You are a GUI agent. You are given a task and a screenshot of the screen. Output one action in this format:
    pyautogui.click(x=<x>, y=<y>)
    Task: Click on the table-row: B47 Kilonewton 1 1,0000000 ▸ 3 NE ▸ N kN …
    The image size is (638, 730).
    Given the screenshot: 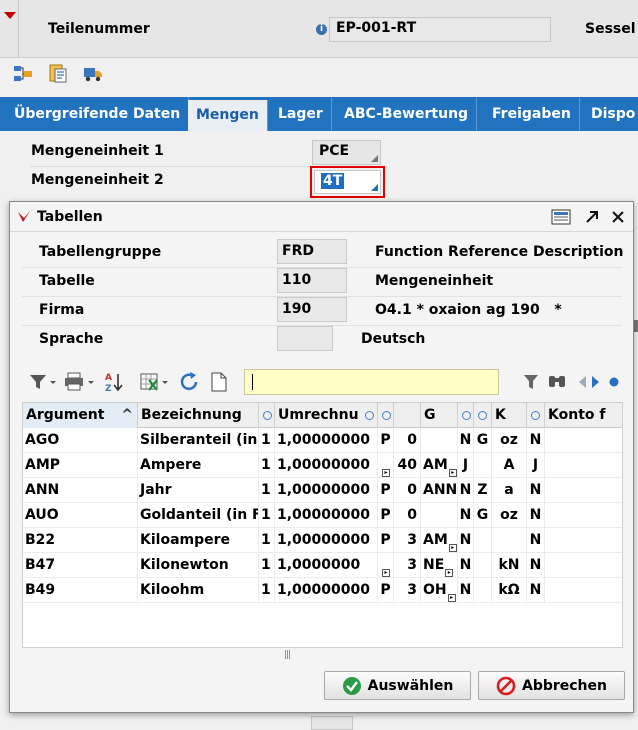 What is the action you would take?
    pyautogui.click(x=322, y=565)
    